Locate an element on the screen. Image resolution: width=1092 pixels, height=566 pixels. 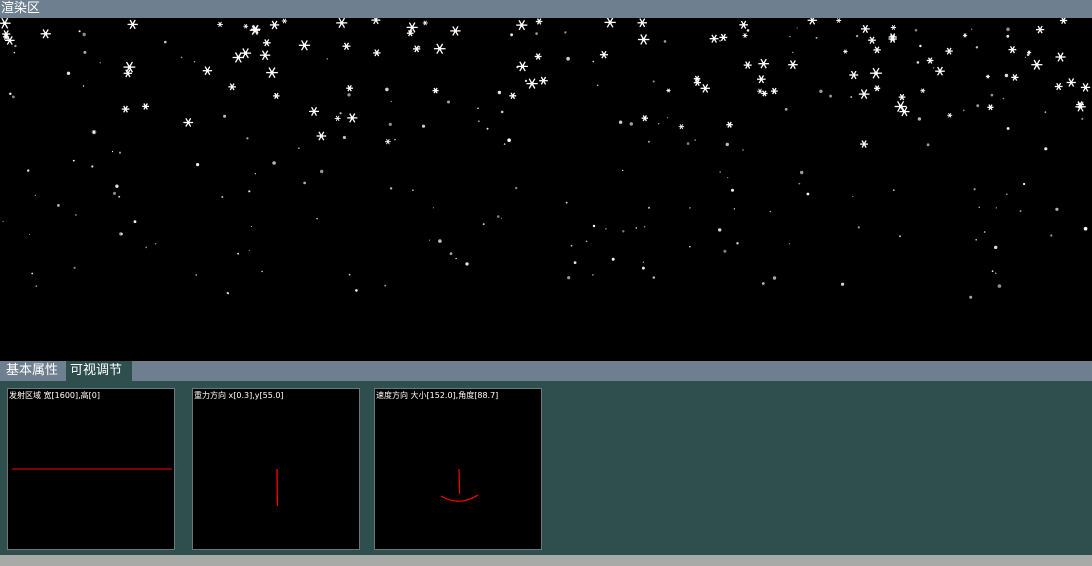
emit-area-indicator is located at coordinates (92, 469).